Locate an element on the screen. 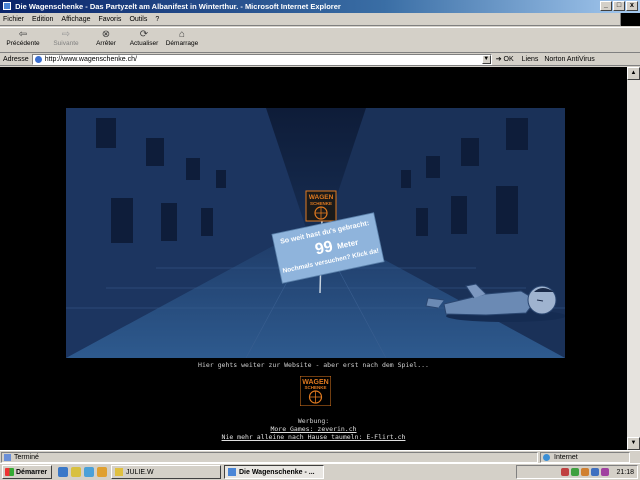 This screenshot has height=480, width=640. norton-antivirus-button: Norton AntiVirus is located at coordinates (569, 59).